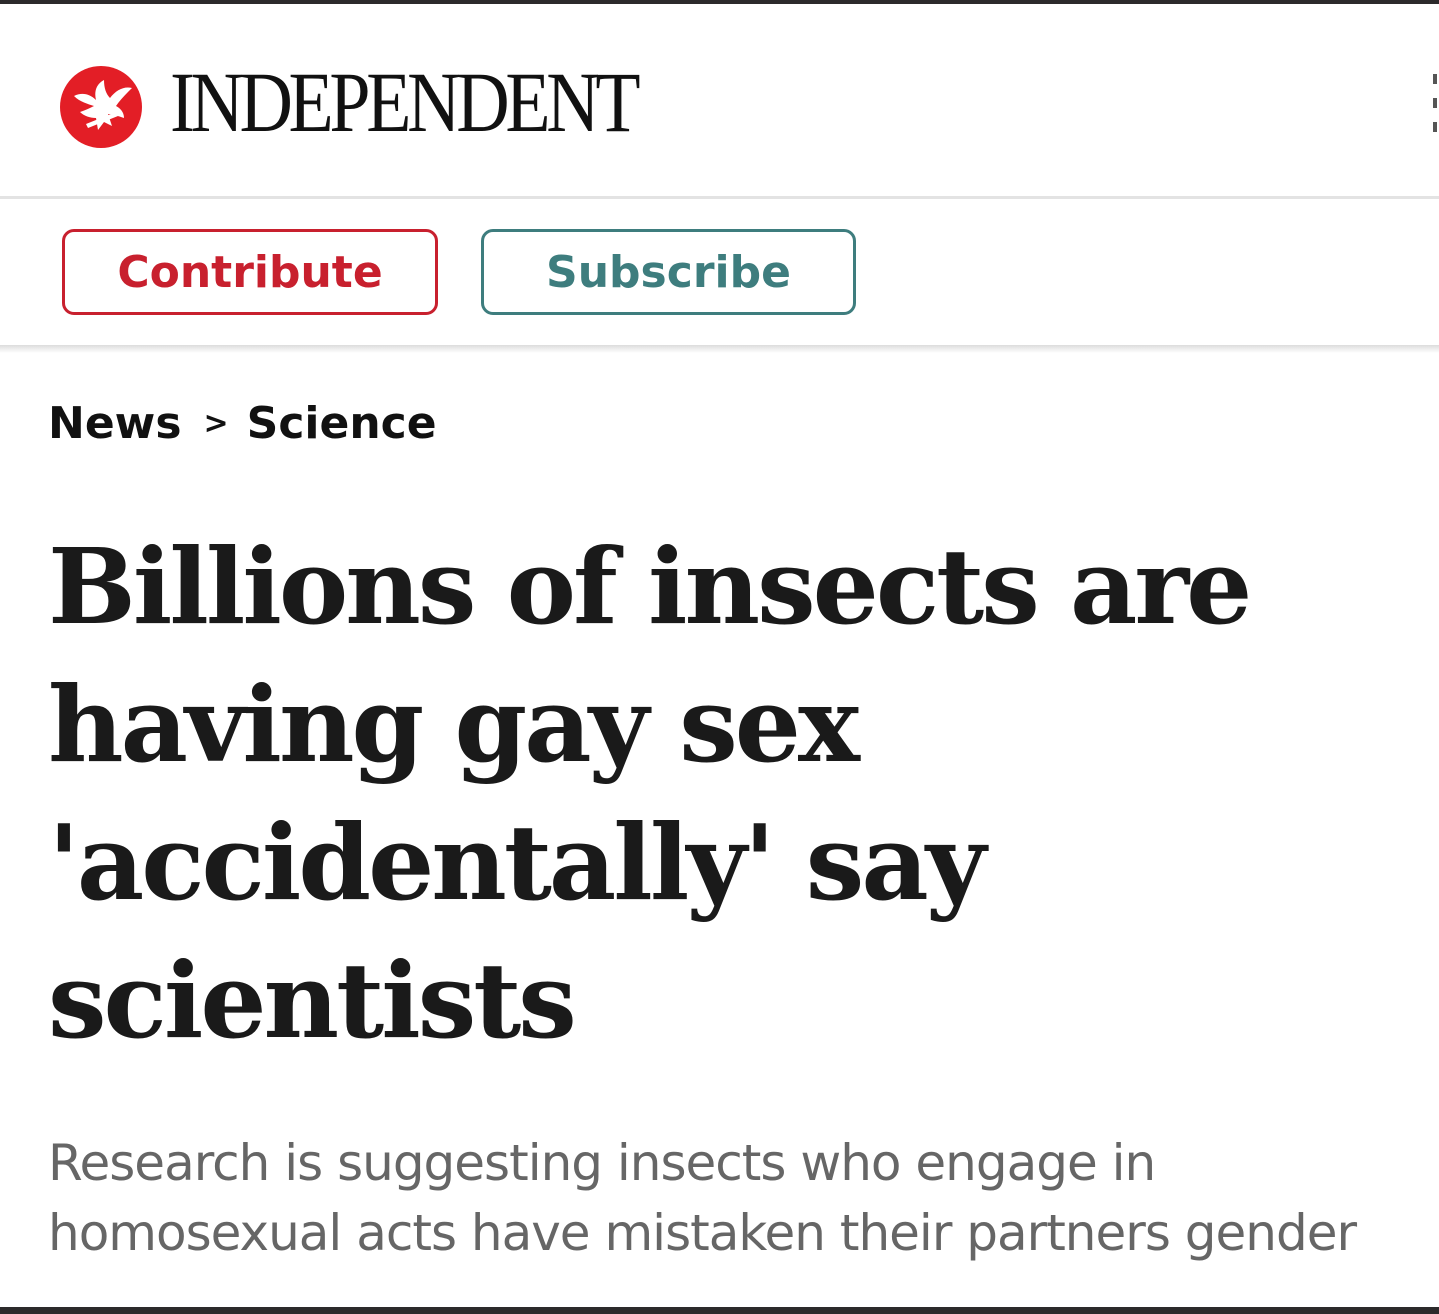 This screenshot has width=1439, height=1314. I want to click on breadcrumb-science: Science, so click(342, 423).